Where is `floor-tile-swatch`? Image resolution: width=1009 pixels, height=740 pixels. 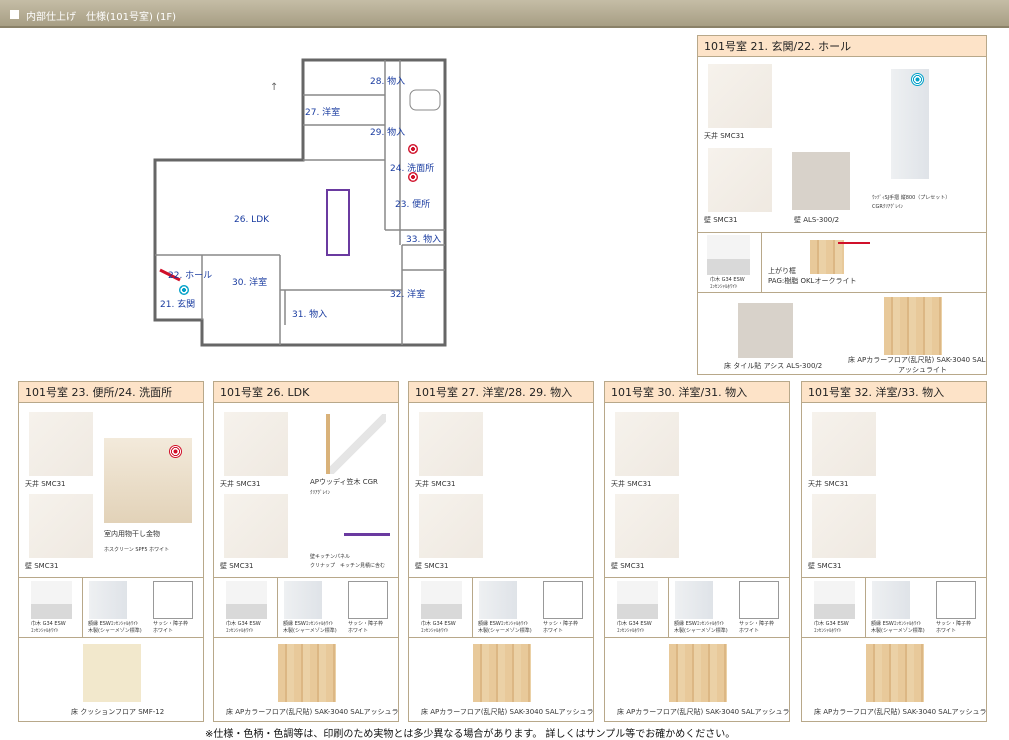
floor-tile-swatch is located at coordinates (765, 330).